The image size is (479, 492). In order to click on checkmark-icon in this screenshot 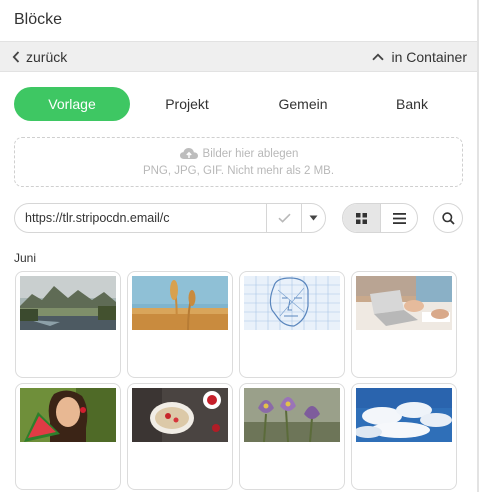, I will do `click(284, 218)`.